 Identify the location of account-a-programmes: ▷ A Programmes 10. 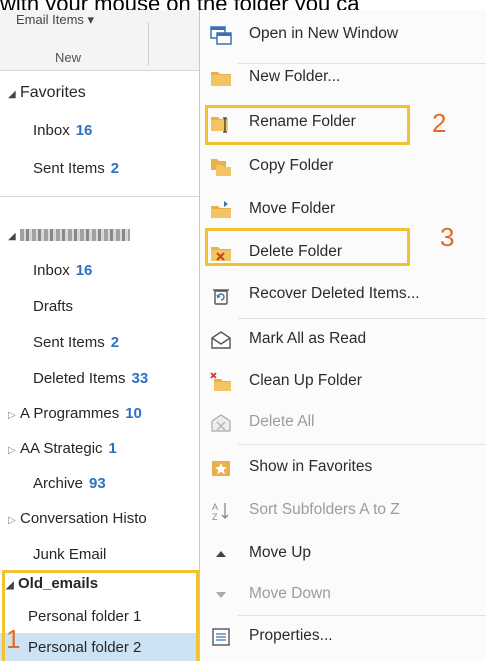
(75, 413).